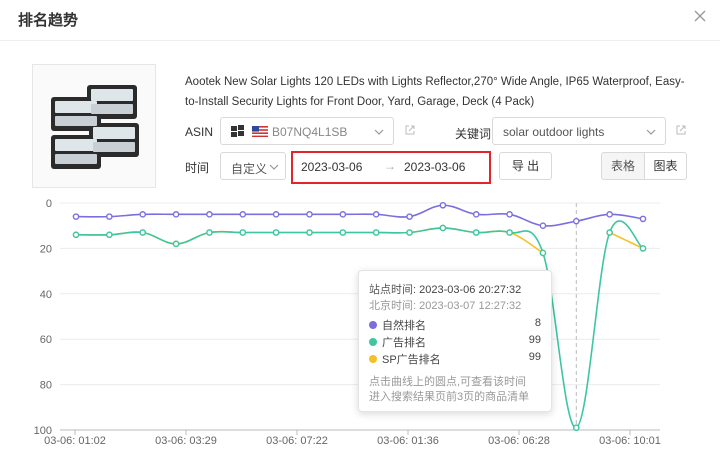 This screenshot has width=720, height=458. Describe the element at coordinates (199, 132) in the screenshot. I see `asin-label: ASIN` at that location.